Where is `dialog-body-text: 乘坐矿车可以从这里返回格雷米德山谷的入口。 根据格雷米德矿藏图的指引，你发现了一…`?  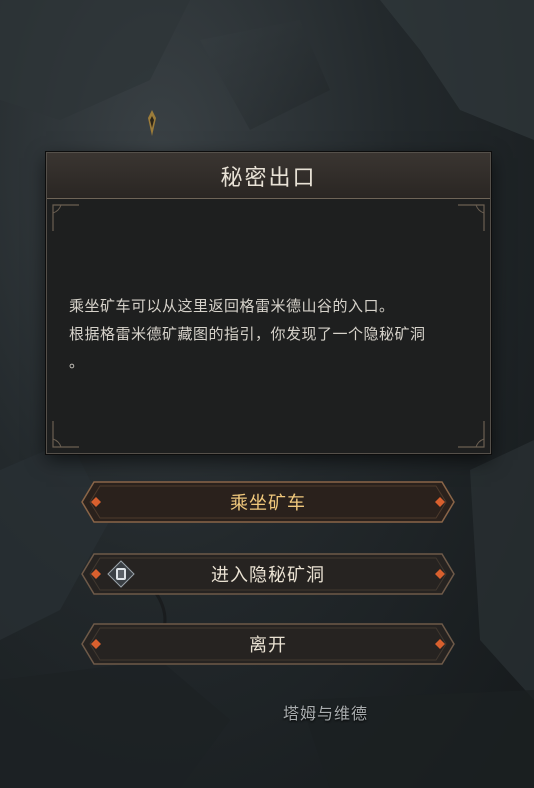 dialog-body-text: 乘坐矿车可以从这里返回格雷米德山谷的入口。 根据格雷米德矿藏图的指引，你发现了一… is located at coordinates (271, 334).